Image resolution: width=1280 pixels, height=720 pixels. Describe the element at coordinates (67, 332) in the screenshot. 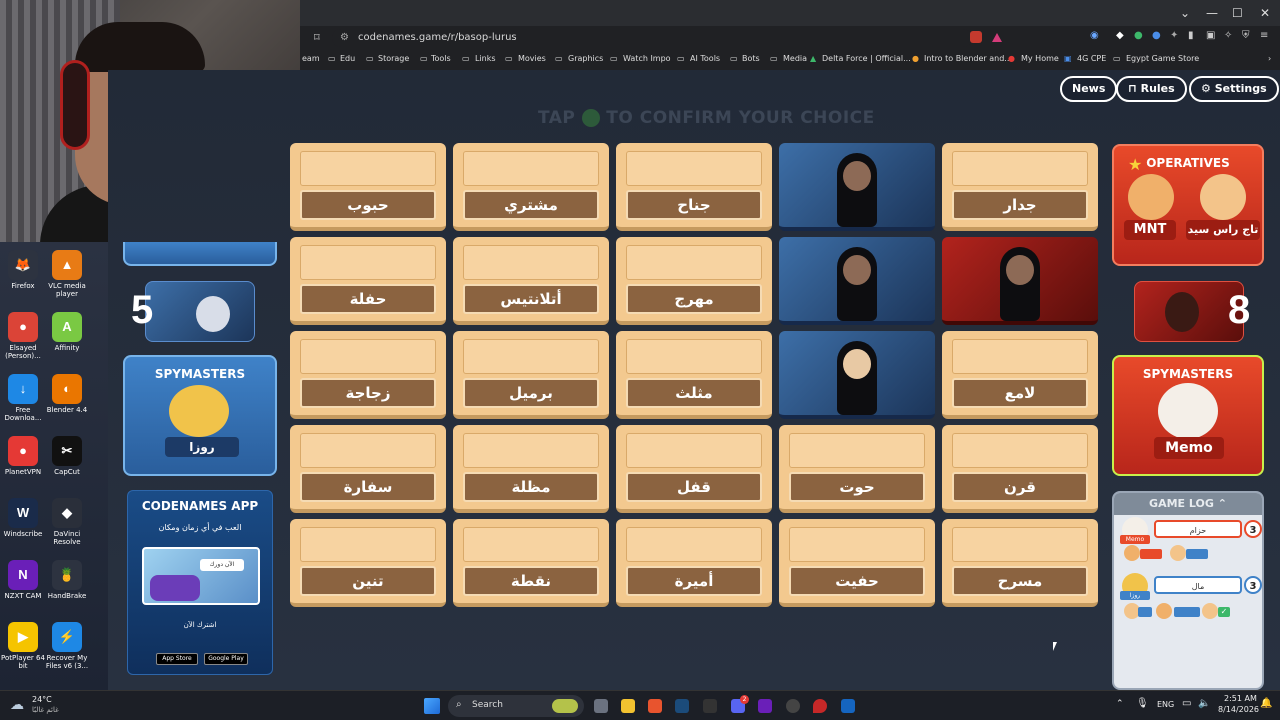

I see `desktop-icon: A Affinity` at that location.